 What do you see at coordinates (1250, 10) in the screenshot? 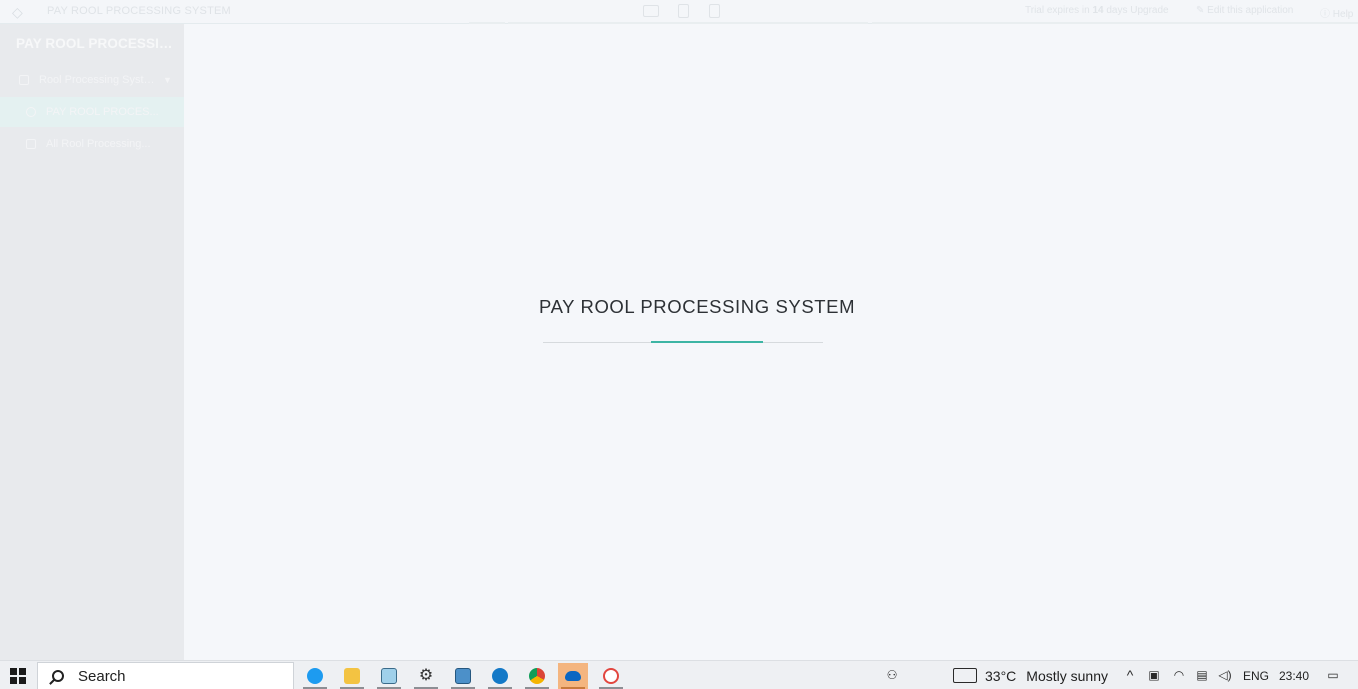
I see `edit-application-label: Edit this application` at bounding box center [1250, 10].